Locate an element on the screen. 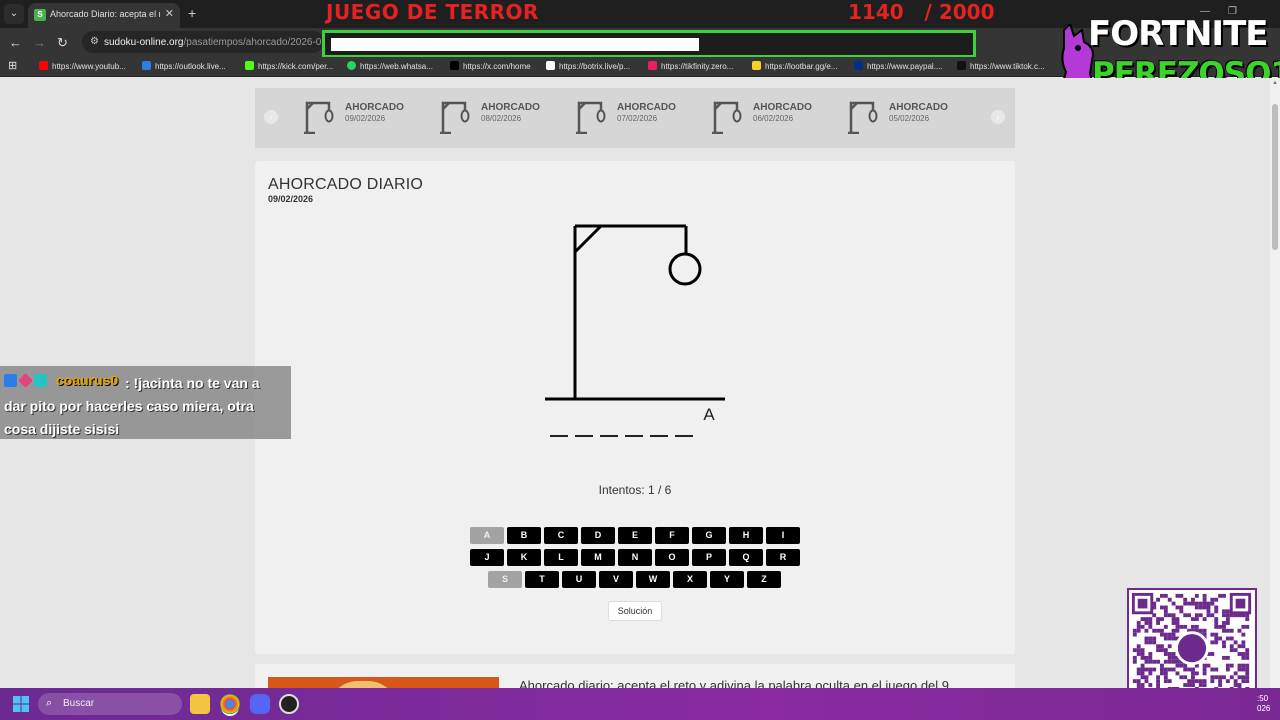  forward-arrow-icon: → is located at coordinates (39, 42).